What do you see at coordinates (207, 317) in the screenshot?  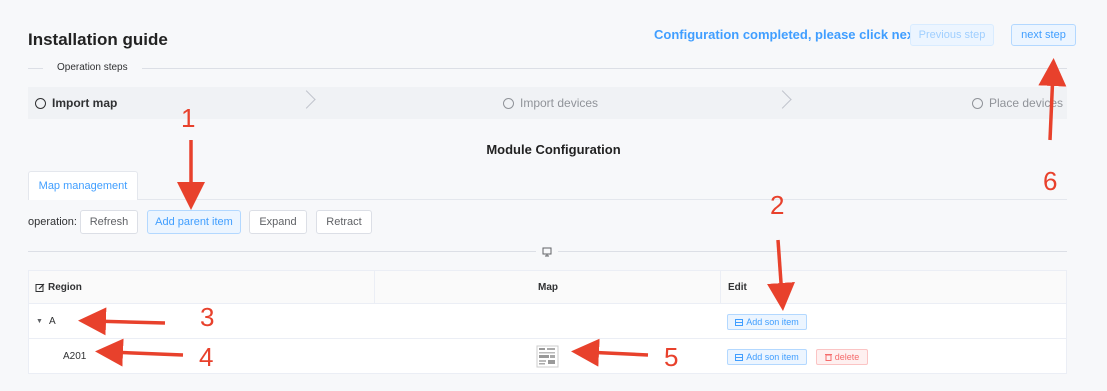 I see `annotation-number-3: 3` at bounding box center [207, 317].